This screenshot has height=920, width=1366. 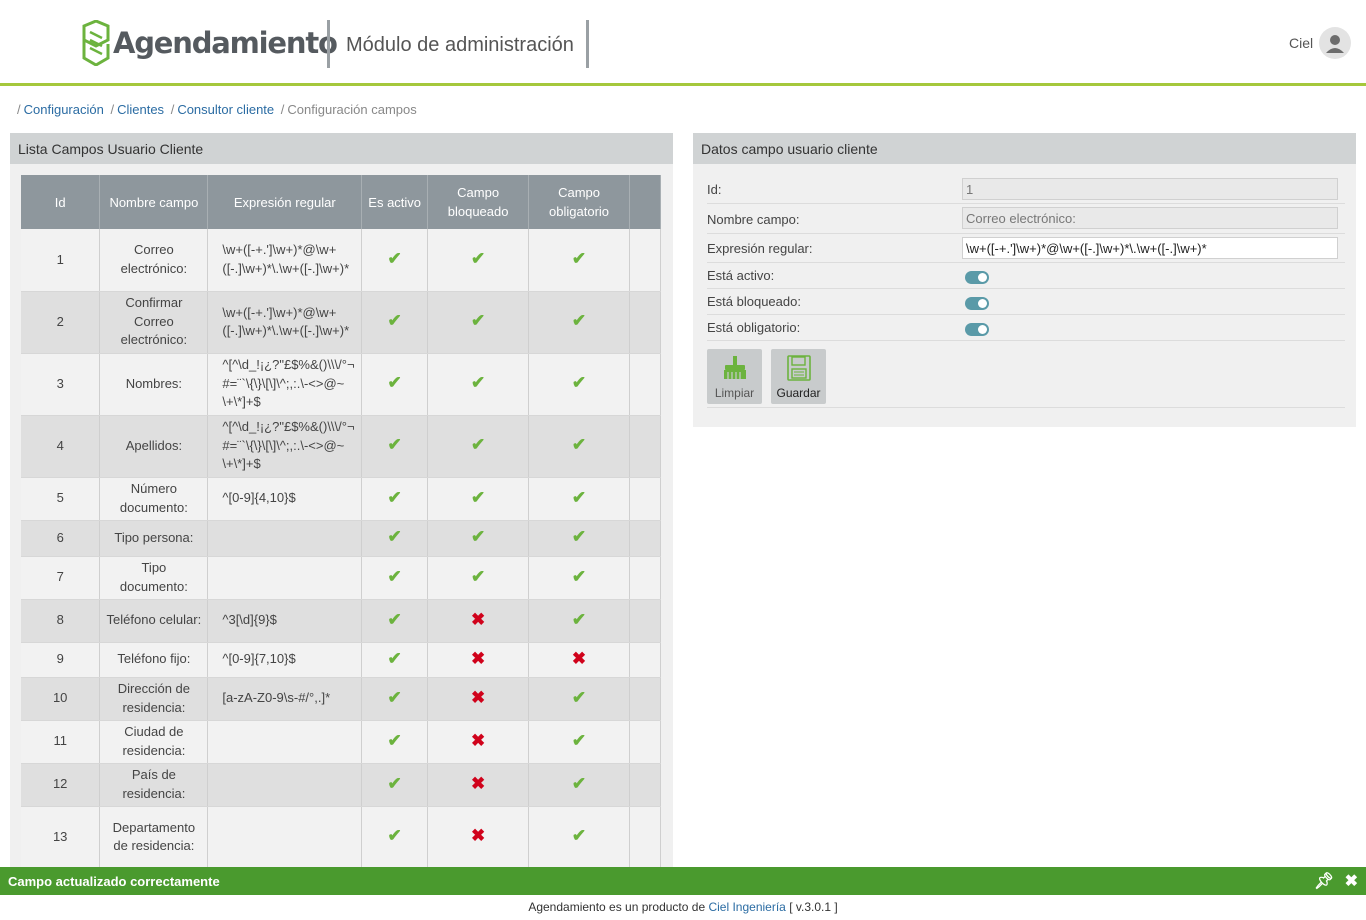 What do you see at coordinates (154, 837) in the screenshot?
I see `cell-name: Departamento de residencia:` at bounding box center [154, 837].